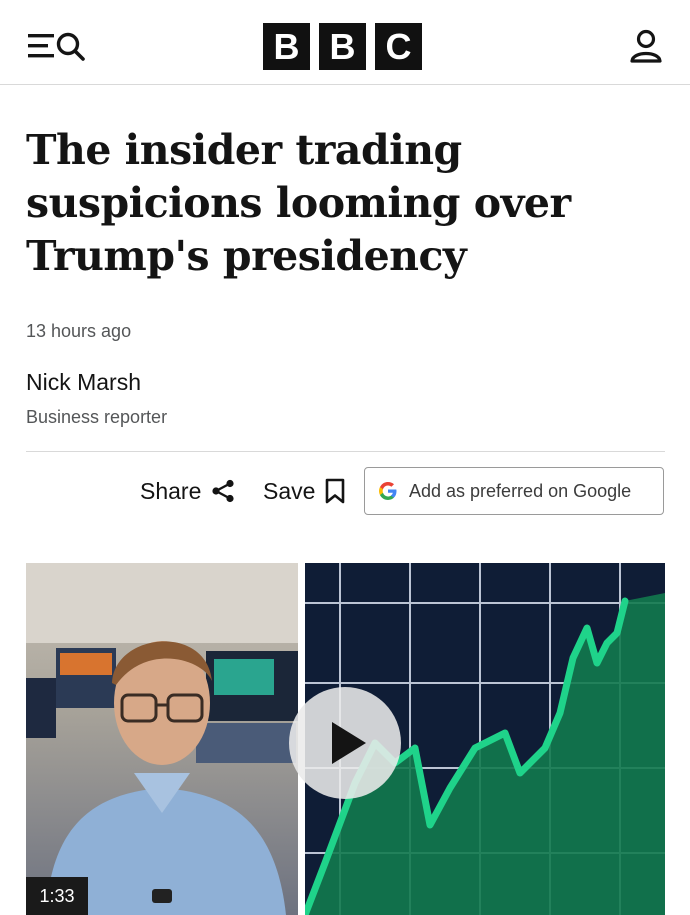 Image resolution: width=690 pixels, height=915 pixels. I want to click on google-button-label: Add as preferred on Google, so click(520, 490).